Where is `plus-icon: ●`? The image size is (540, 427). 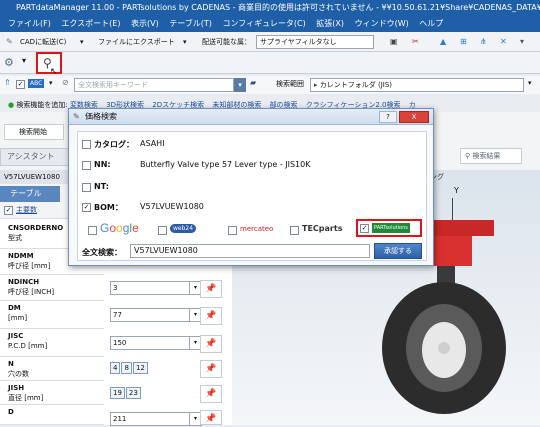 plus-icon: ● is located at coordinates (11, 105).